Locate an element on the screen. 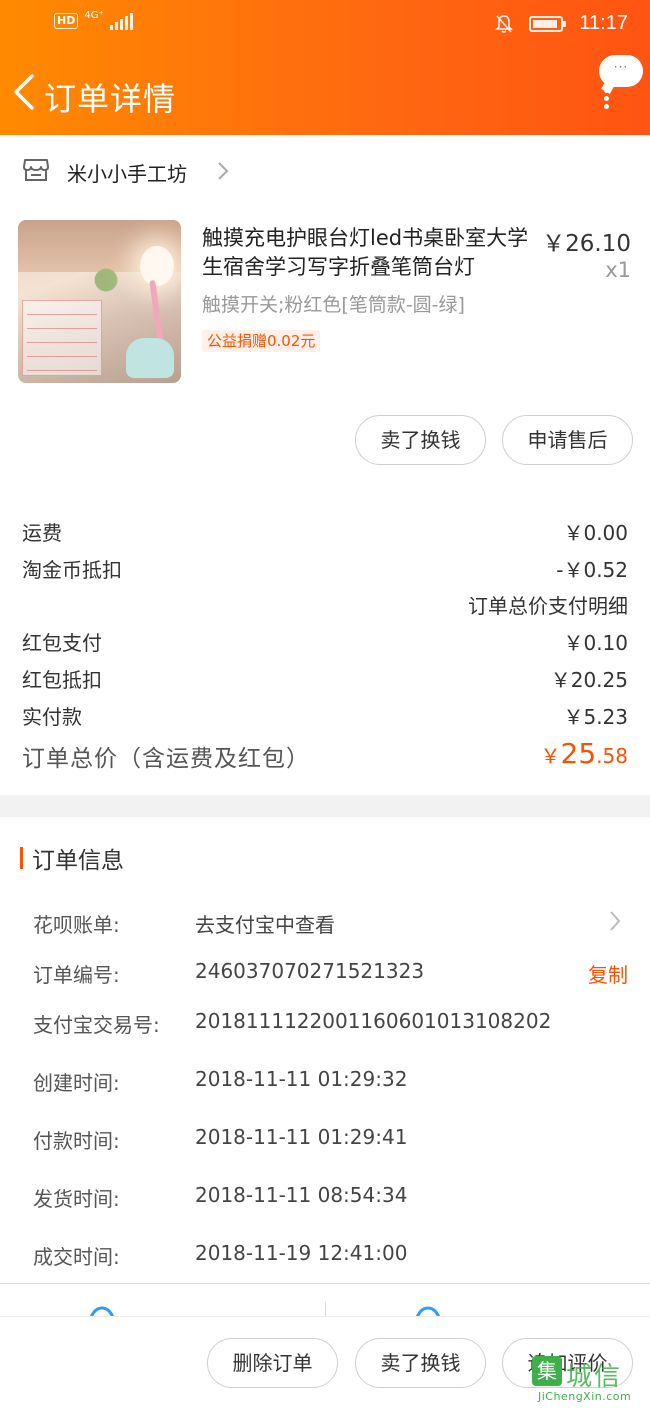 The width and height of the screenshot is (650, 1408). copy-button: 复制 is located at coordinates (608, 973).